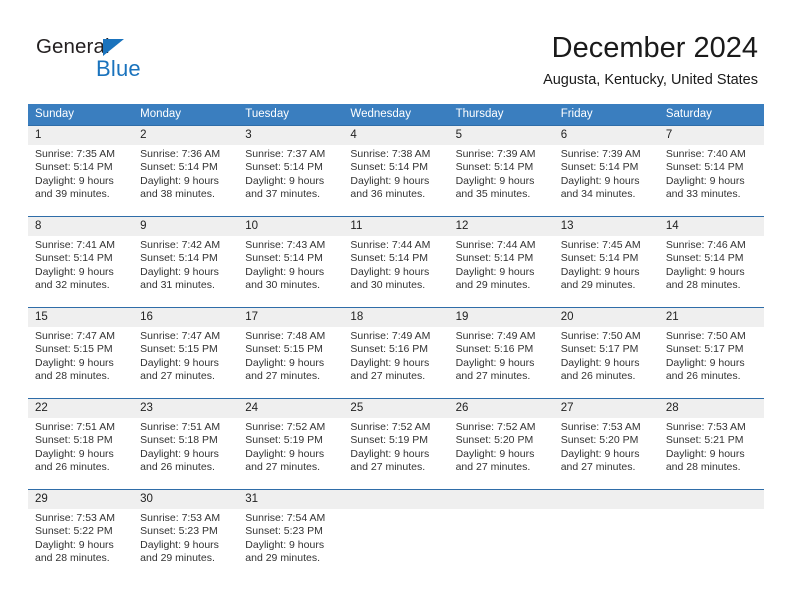 Image resolution: width=792 pixels, height=612 pixels. What do you see at coordinates (290, 408) in the screenshot?
I see `day-number: 24` at bounding box center [290, 408].